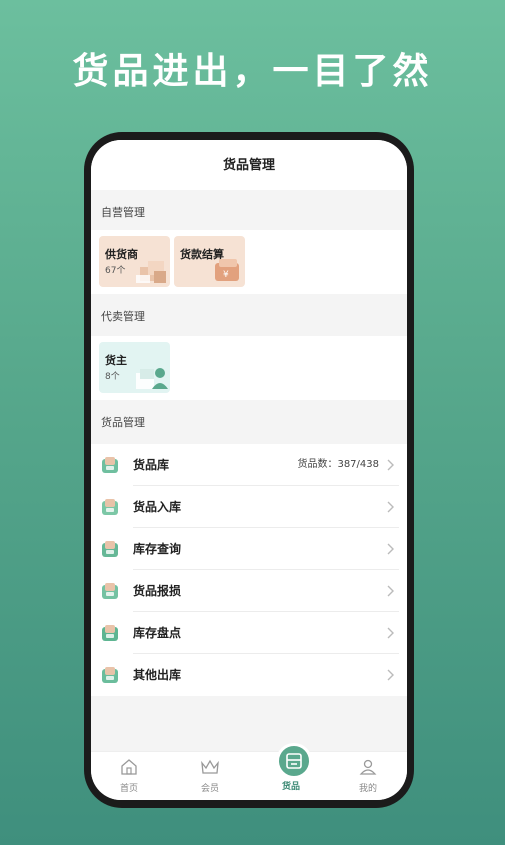  Describe the element at coordinates (134, 261) in the screenshot. I see `supplier-card: 供货商 67个` at that location.